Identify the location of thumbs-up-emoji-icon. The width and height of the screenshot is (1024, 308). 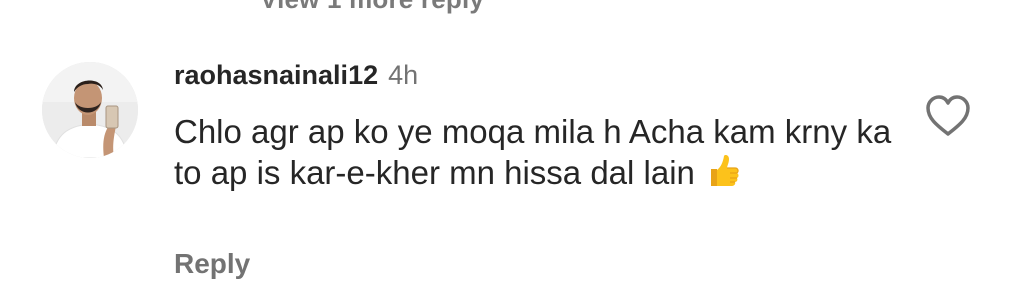
(722, 175).